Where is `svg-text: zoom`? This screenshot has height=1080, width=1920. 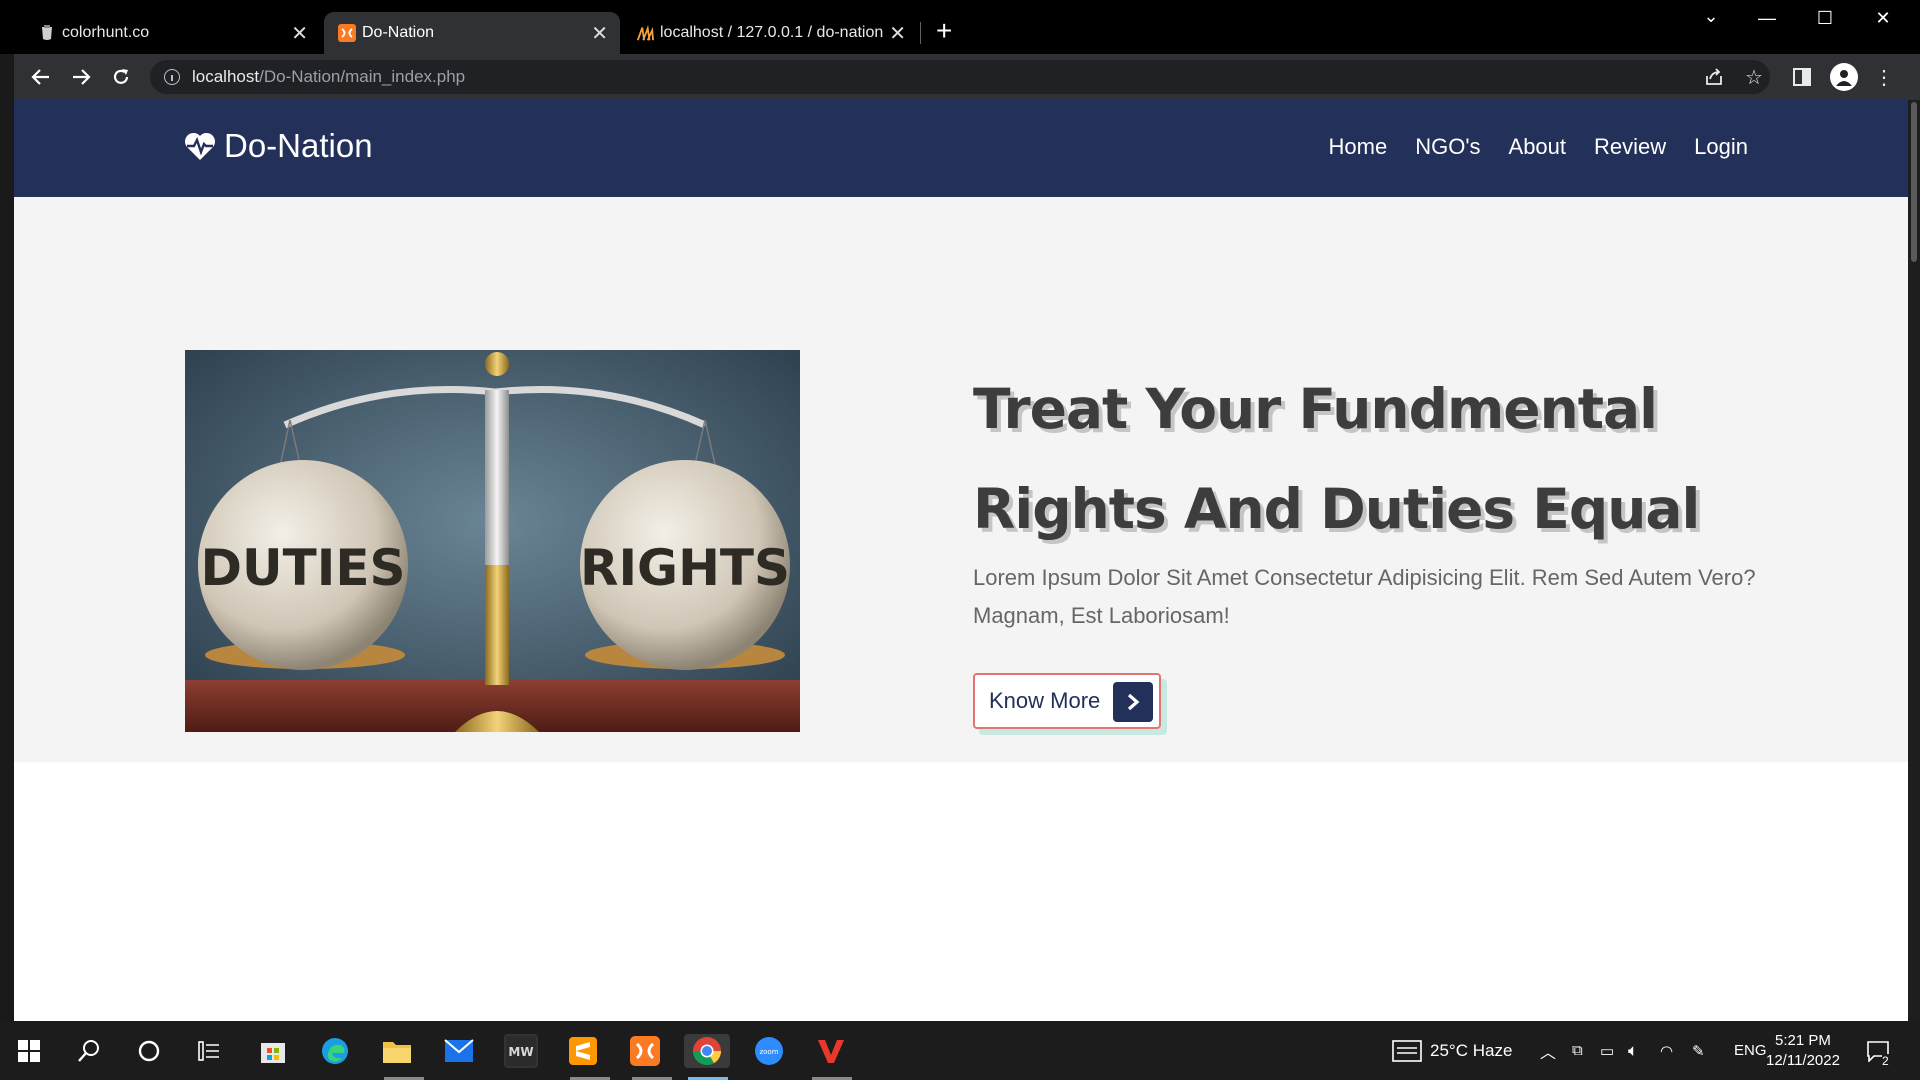
svg-text: zoom is located at coordinates (768, 1052).